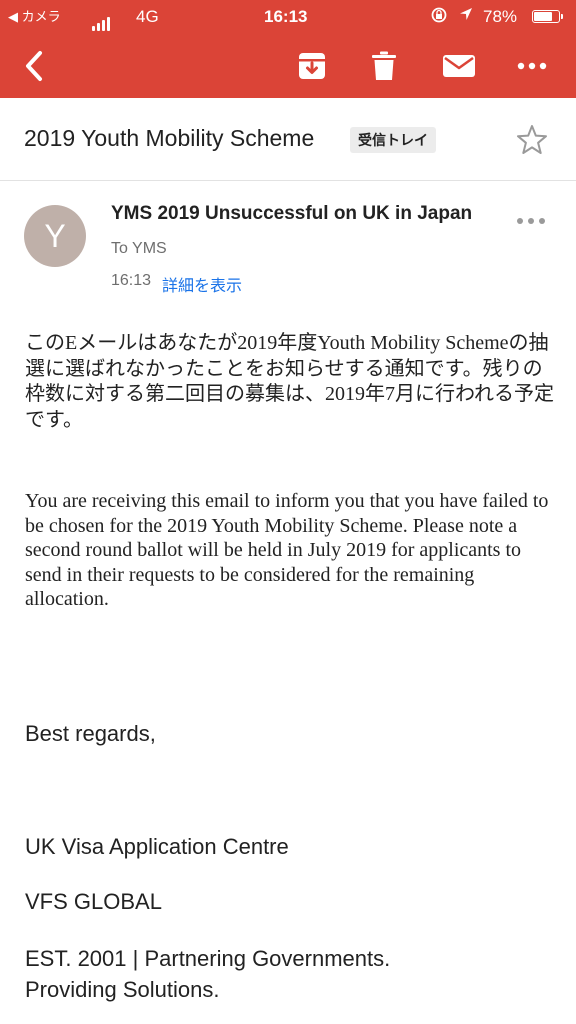 The height and width of the screenshot is (1024, 576). I want to click on back-button, so click(34, 66).